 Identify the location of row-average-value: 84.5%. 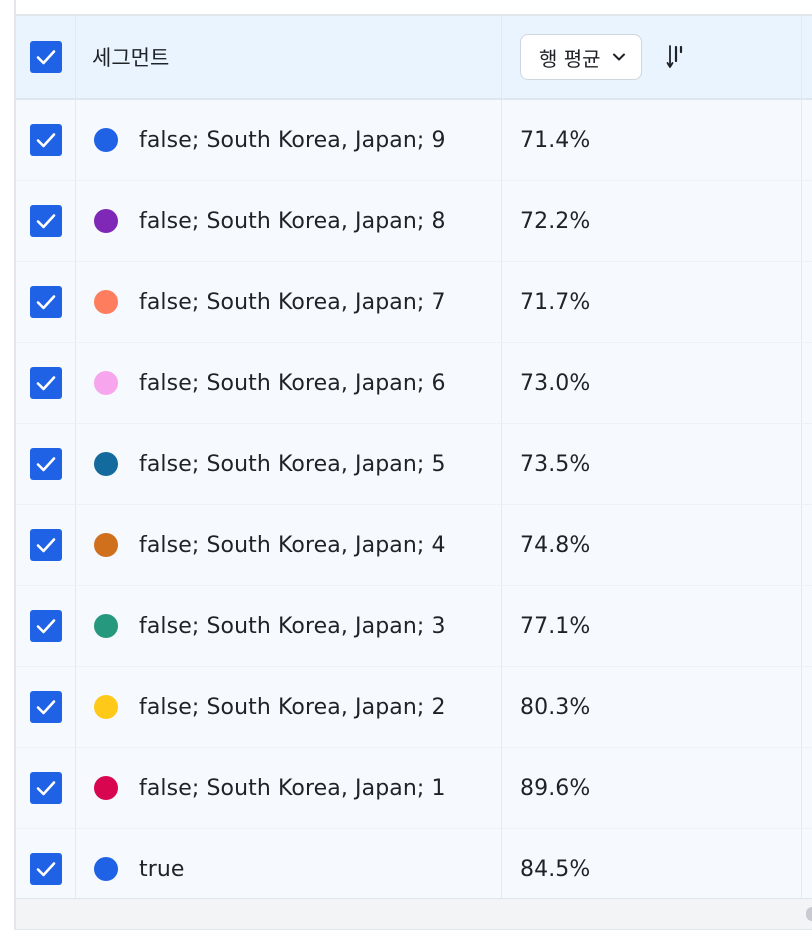
(555, 869).